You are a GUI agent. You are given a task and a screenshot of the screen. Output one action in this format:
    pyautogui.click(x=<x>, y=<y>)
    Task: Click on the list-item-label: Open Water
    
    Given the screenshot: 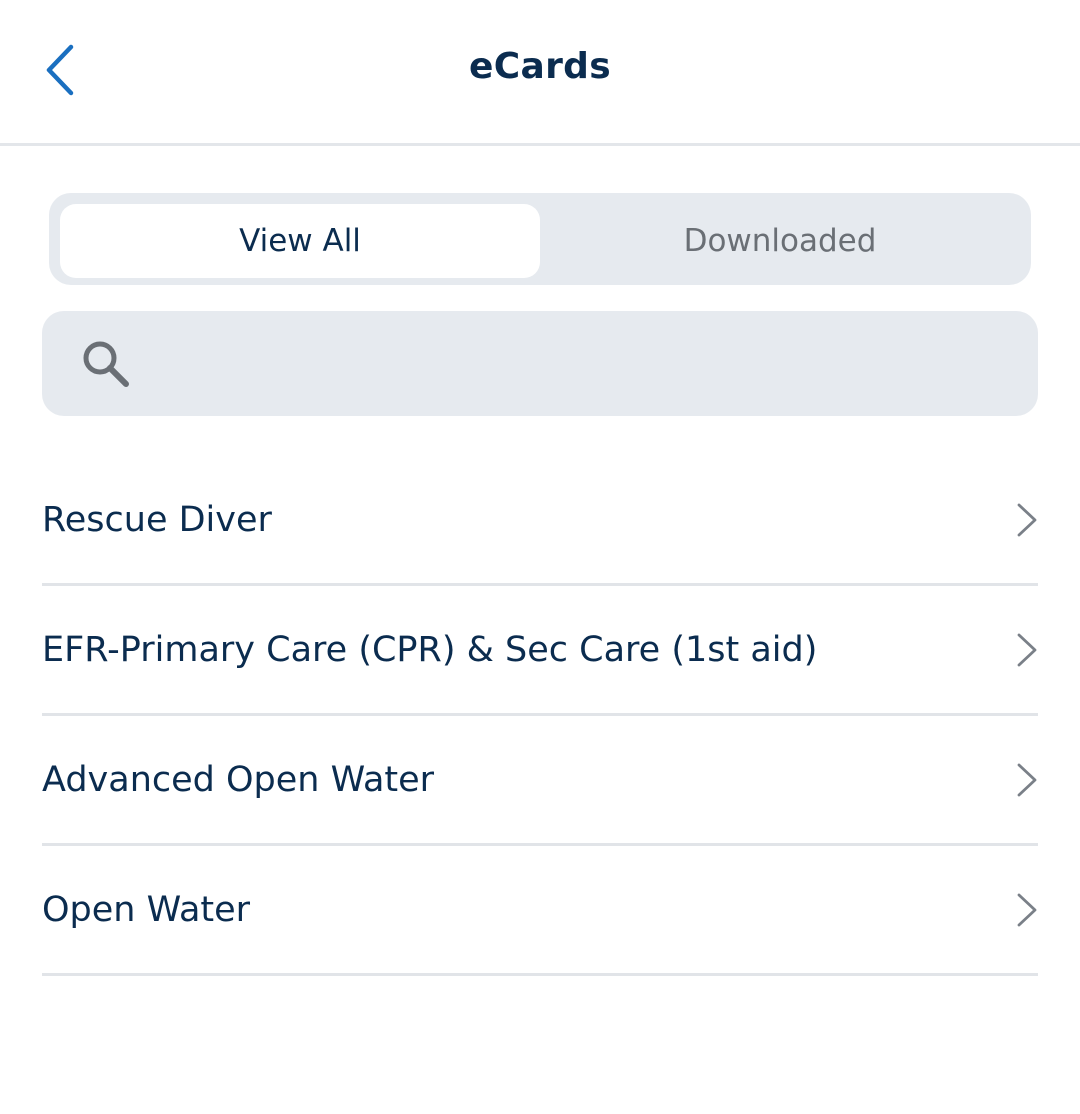 What is the action you would take?
    pyautogui.click(x=146, y=909)
    